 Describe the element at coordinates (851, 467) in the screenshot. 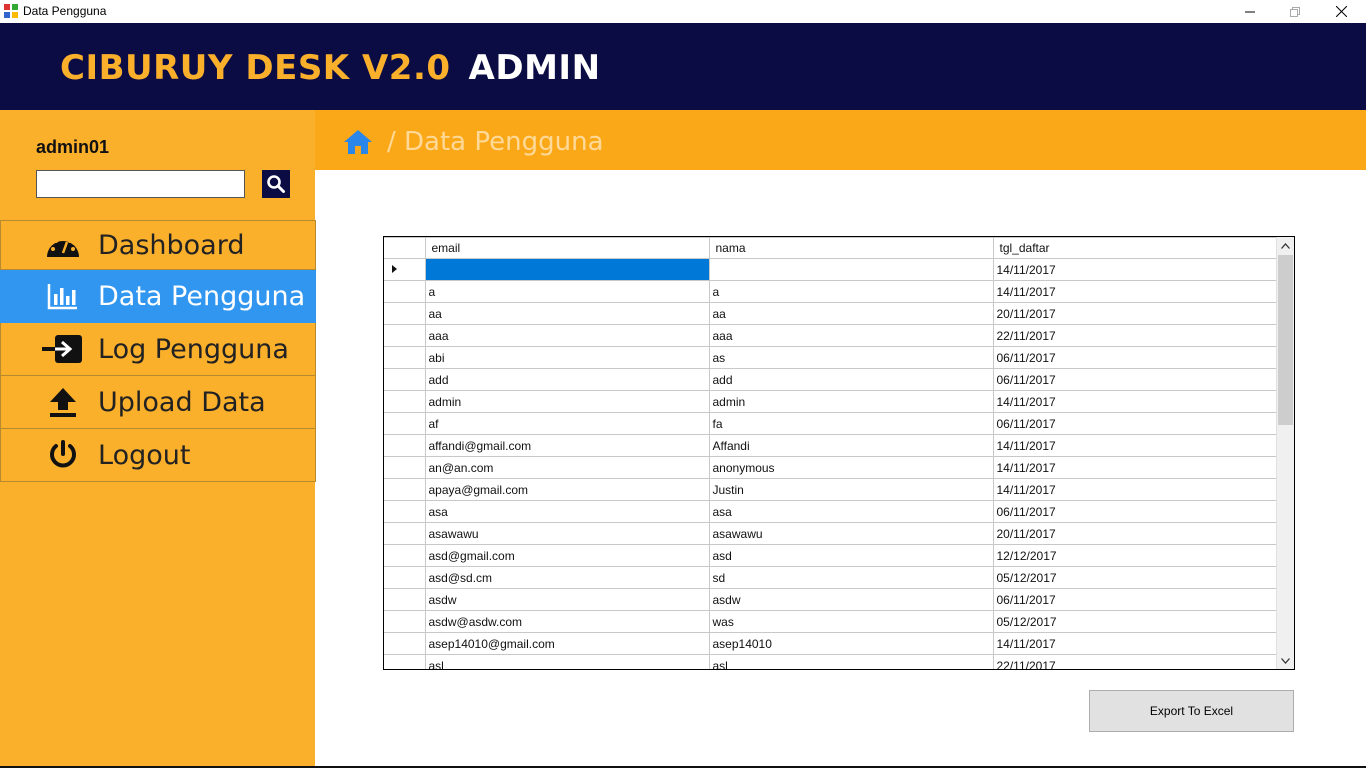

I see `cell-nama: anonymous` at that location.